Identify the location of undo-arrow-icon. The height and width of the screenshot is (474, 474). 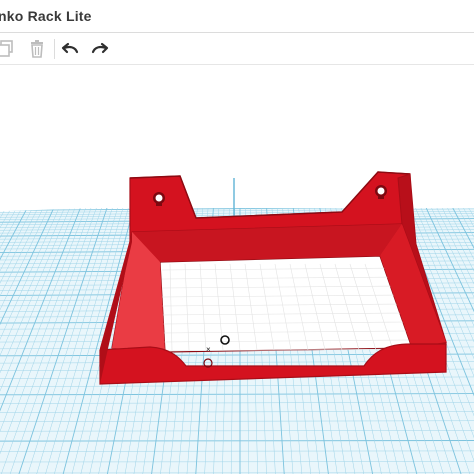
(70, 48).